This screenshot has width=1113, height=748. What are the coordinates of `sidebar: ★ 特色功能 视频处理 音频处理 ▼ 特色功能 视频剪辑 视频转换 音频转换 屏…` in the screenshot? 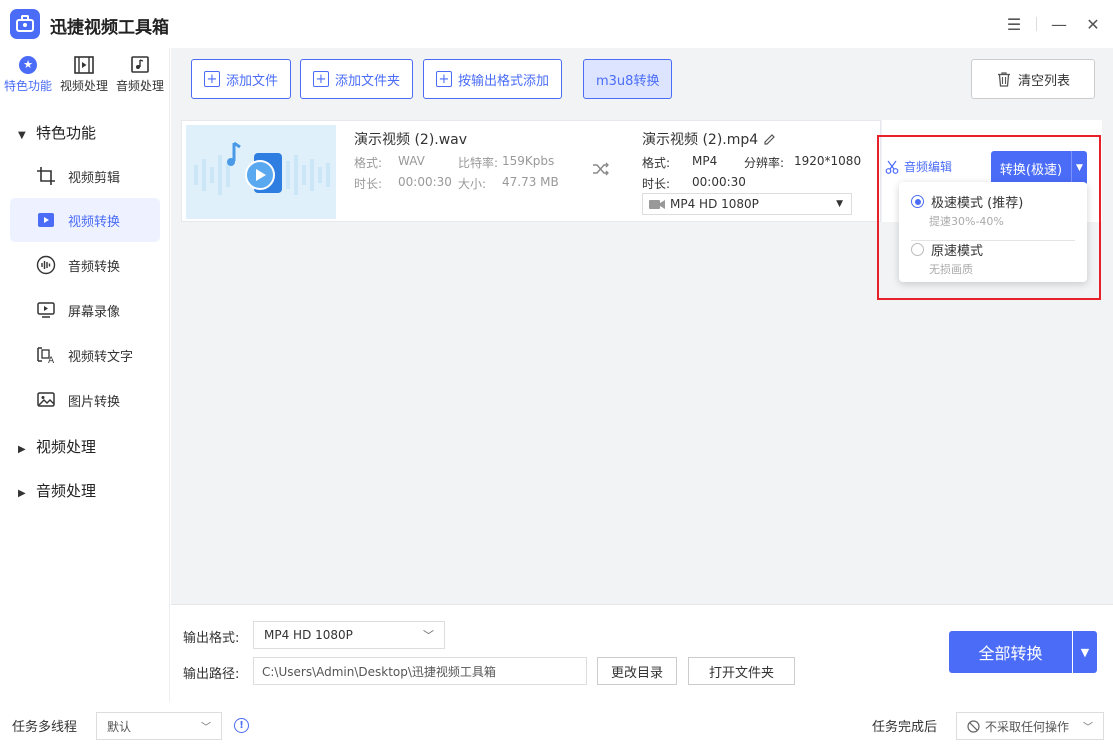 It's located at (85, 375).